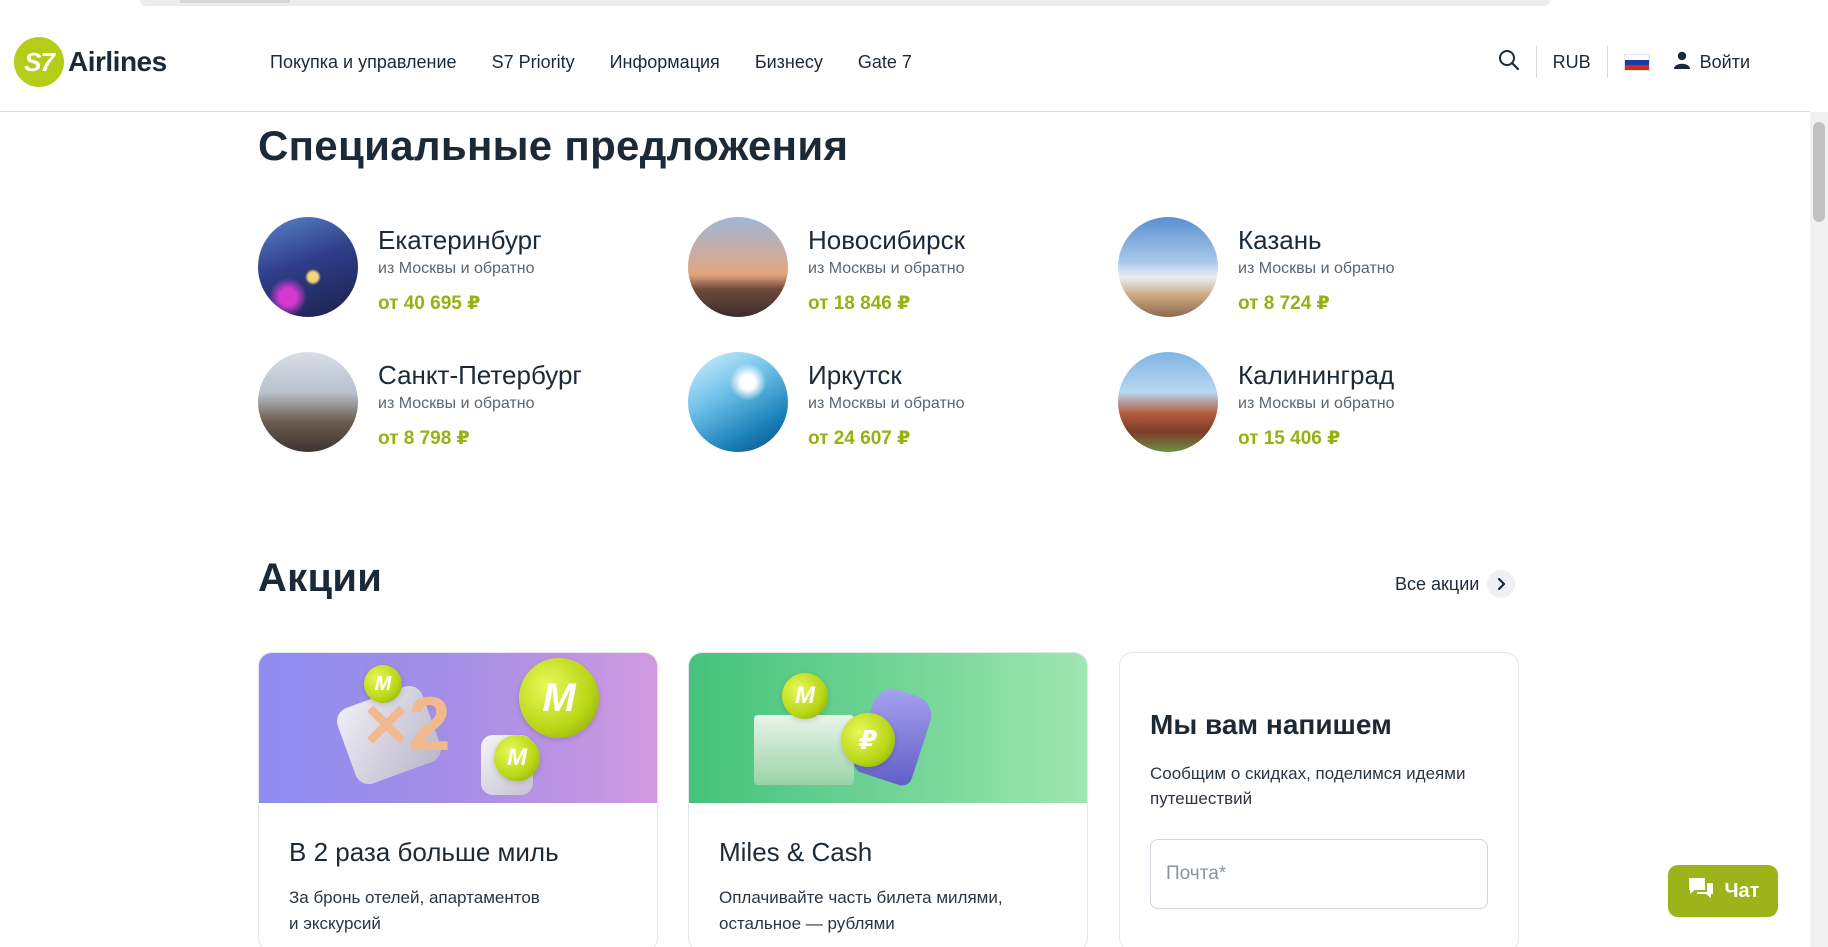 Image resolution: width=1828 pixels, height=947 pixels. I want to click on s7-logo-mark: S7, so click(39, 62).